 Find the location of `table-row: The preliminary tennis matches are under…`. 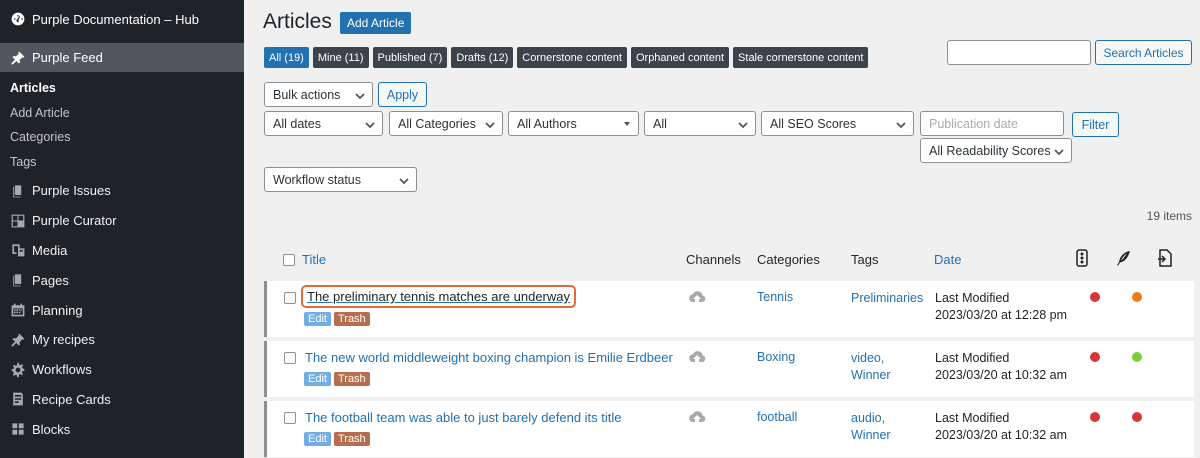

table-row: The preliminary tennis matches are under… is located at coordinates (729, 309).